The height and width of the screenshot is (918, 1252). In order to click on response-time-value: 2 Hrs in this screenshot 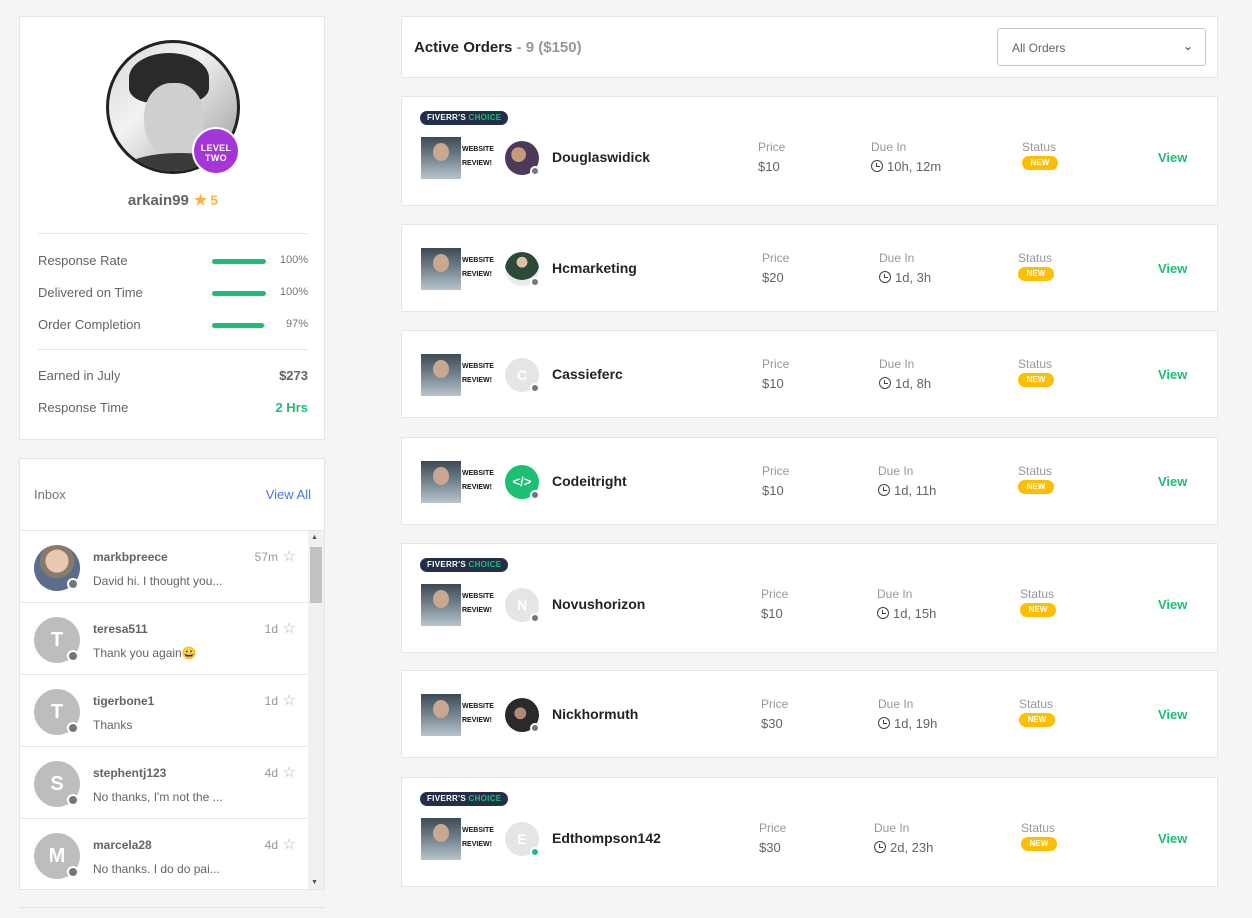, I will do `click(291, 407)`.